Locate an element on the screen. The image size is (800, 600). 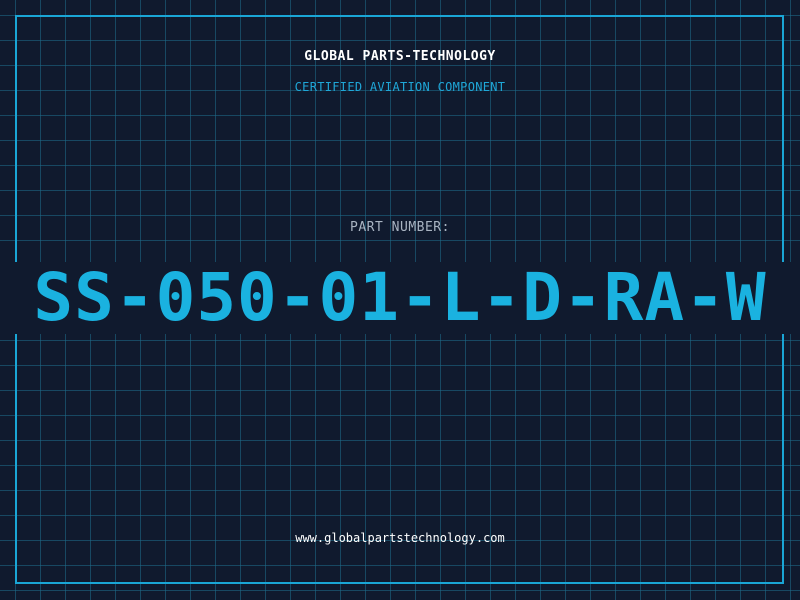
website-url: www.globalpartstechnology.com is located at coordinates (400, 538).